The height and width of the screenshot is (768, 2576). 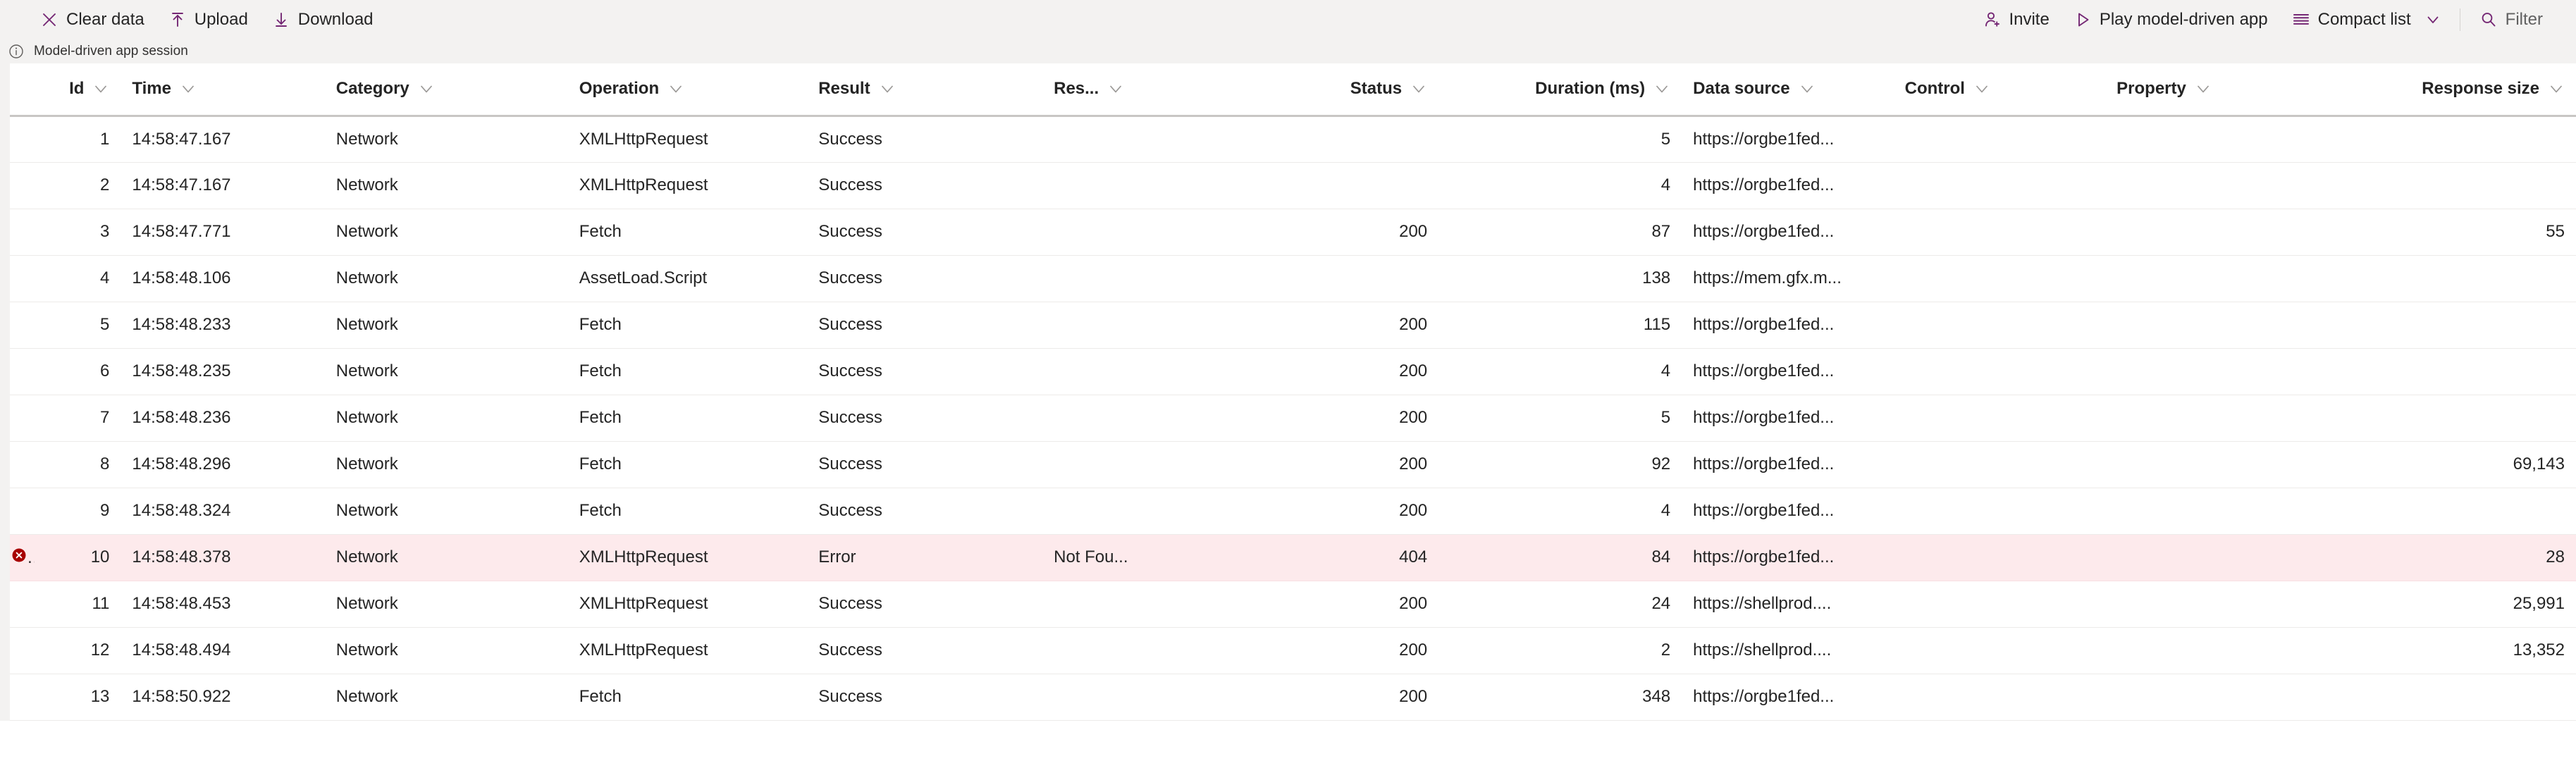 I want to click on compact-list-button: Compact list, so click(x=2366, y=19).